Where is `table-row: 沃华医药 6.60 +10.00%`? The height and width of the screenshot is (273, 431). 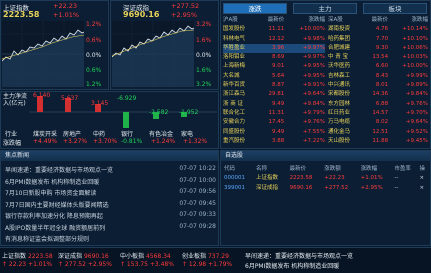
table-row: 沃华医药 6.60 +10.00% is located at coordinates (378, 66).